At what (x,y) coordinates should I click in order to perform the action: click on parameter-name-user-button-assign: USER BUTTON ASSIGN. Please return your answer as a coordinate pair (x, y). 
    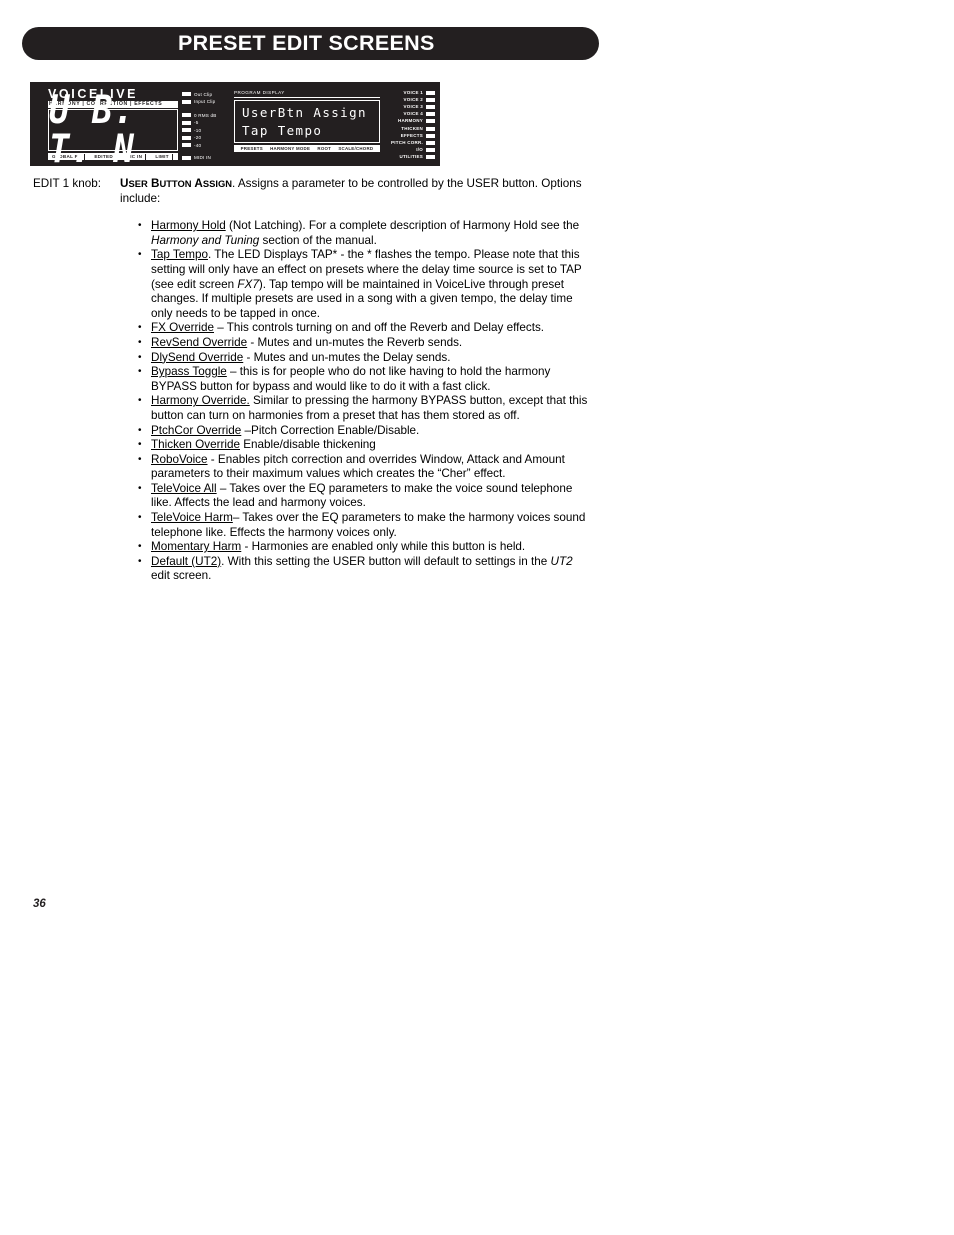
    Looking at the image, I should click on (176, 183).